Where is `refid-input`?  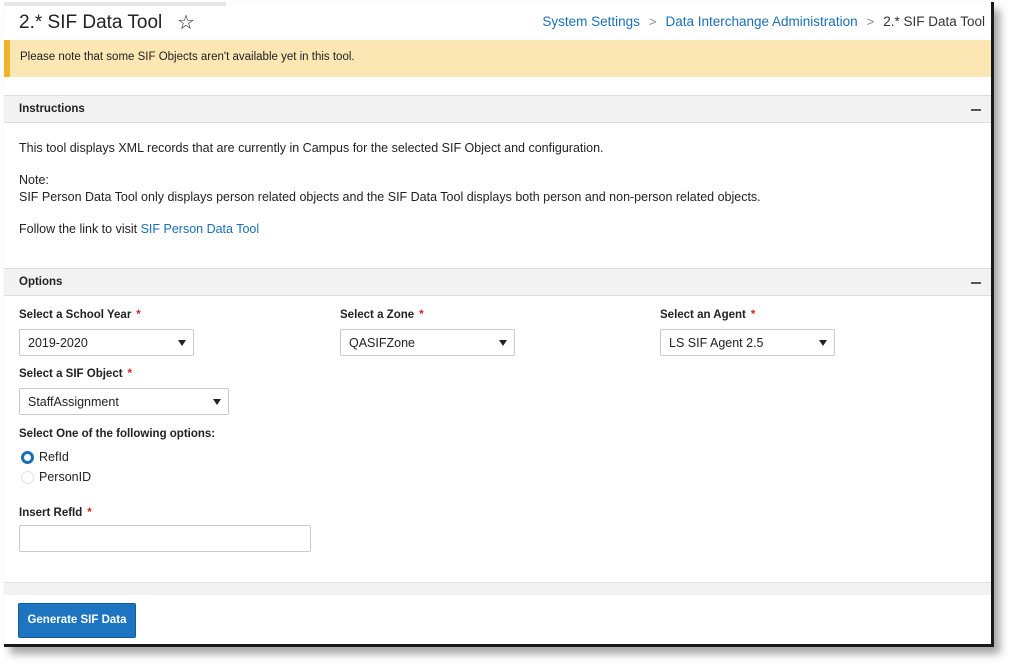 refid-input is located at coordinates (165, 538).